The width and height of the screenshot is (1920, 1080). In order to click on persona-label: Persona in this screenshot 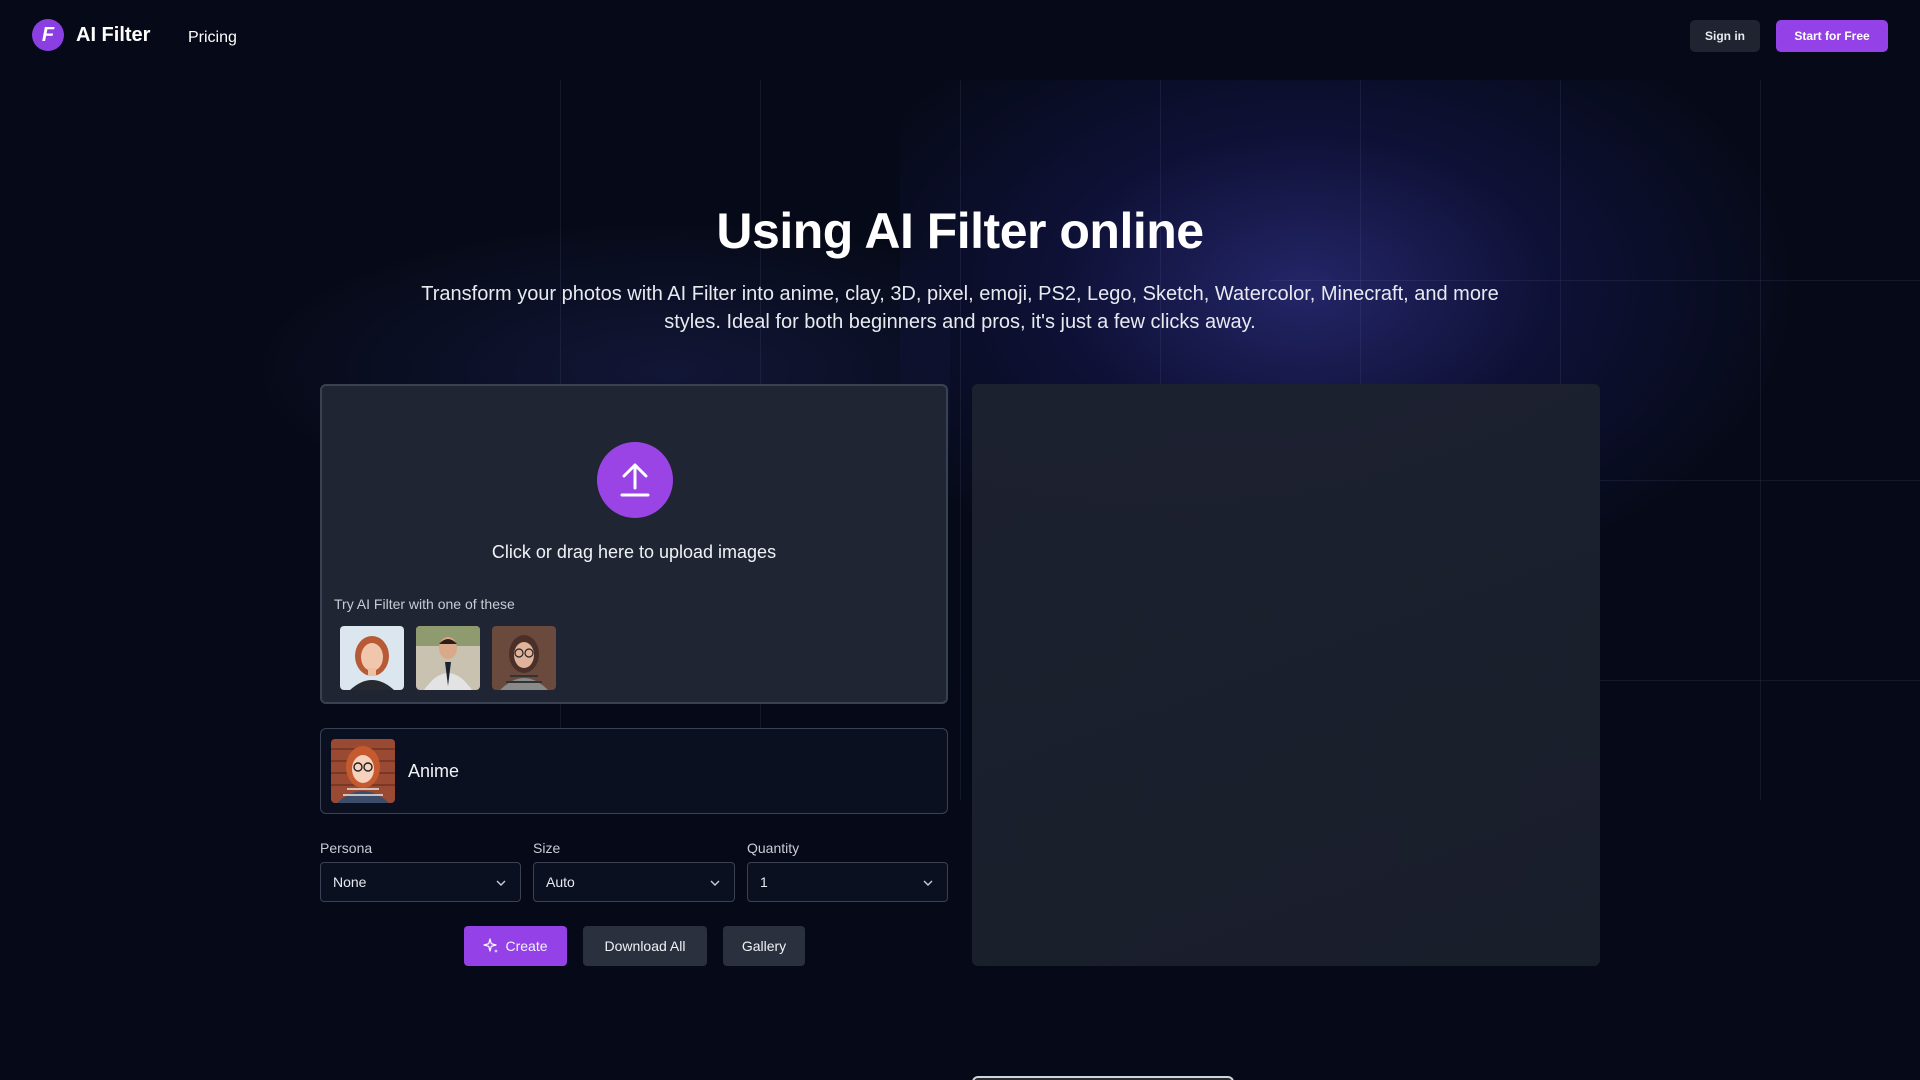, I will do `click(346, 848)`.